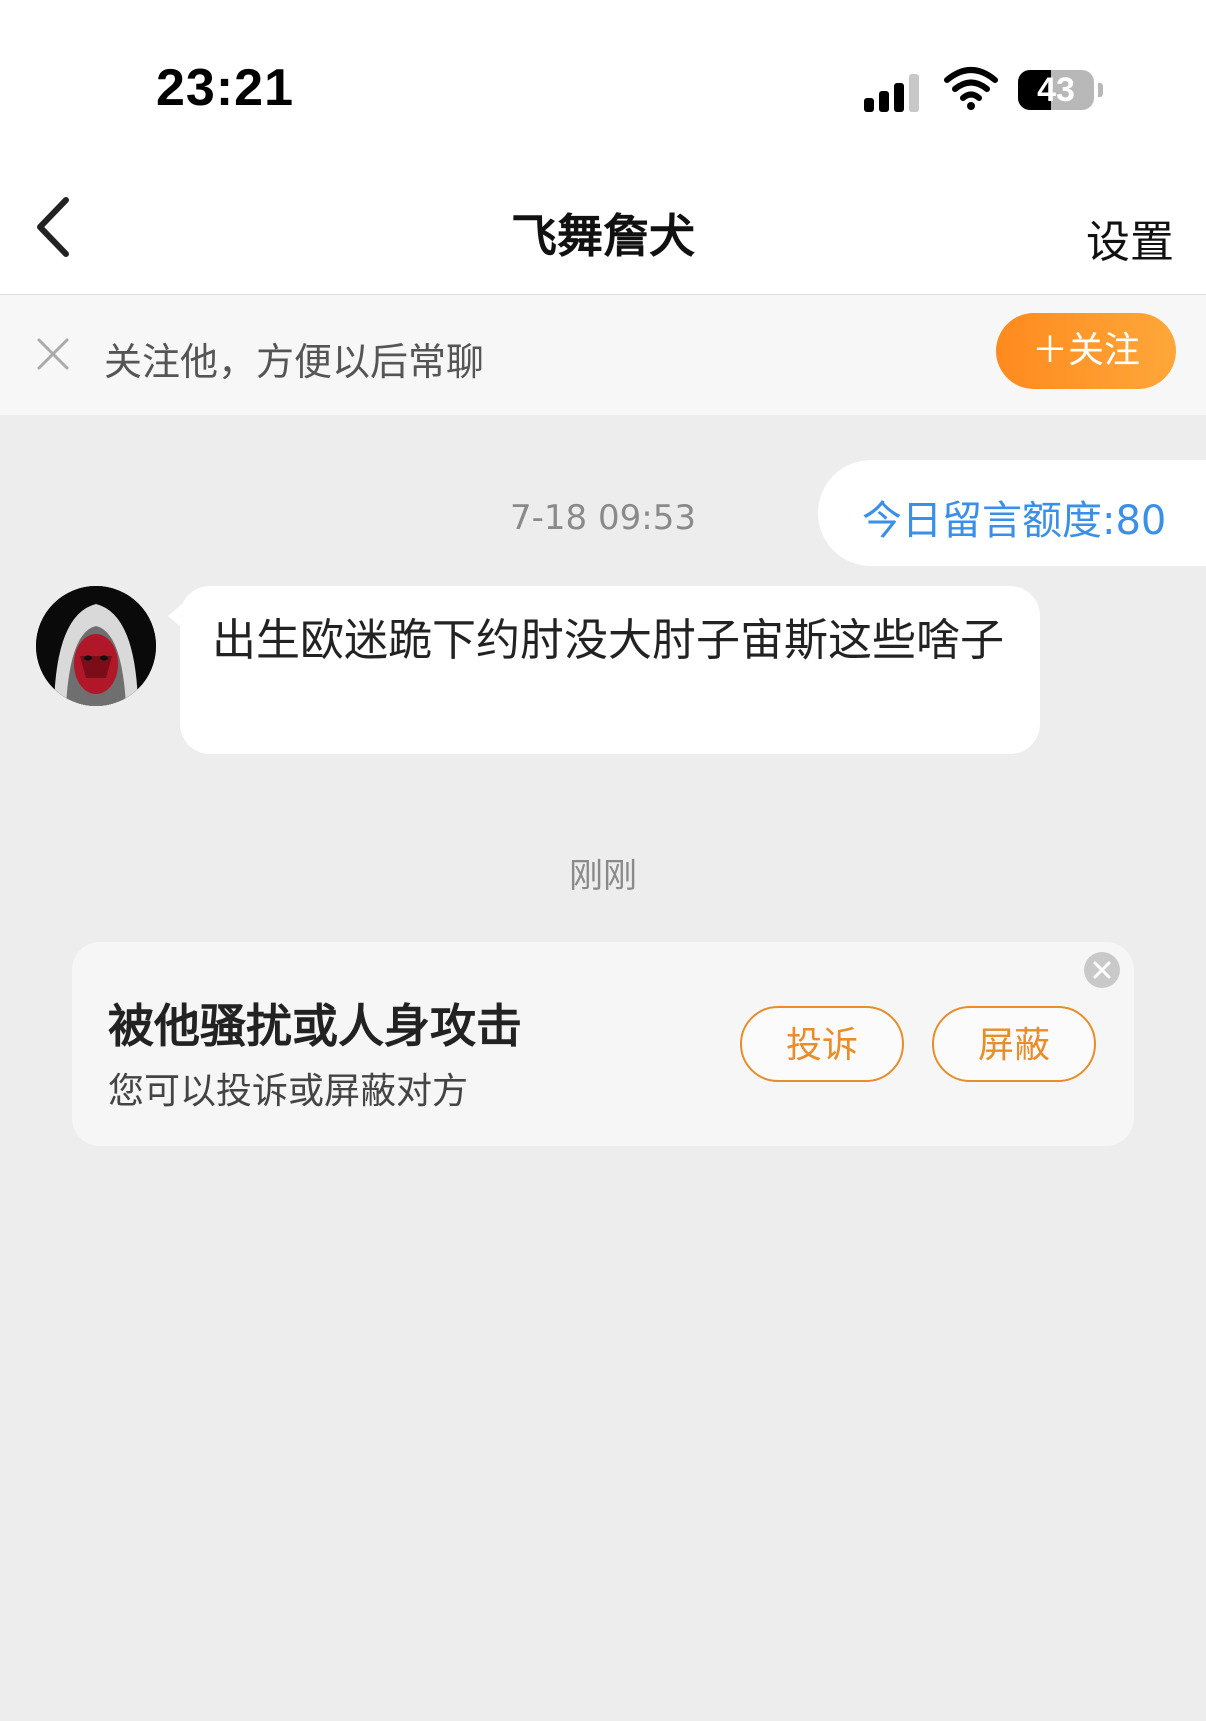 Image resolution: width=1206 pixels, height=1721 pixels. What do you see at coordinates (294, 362) in the screenshot?
I see `follow-prompt-text: 关注他，方便以后常聊` at bounding box center [294, 362].